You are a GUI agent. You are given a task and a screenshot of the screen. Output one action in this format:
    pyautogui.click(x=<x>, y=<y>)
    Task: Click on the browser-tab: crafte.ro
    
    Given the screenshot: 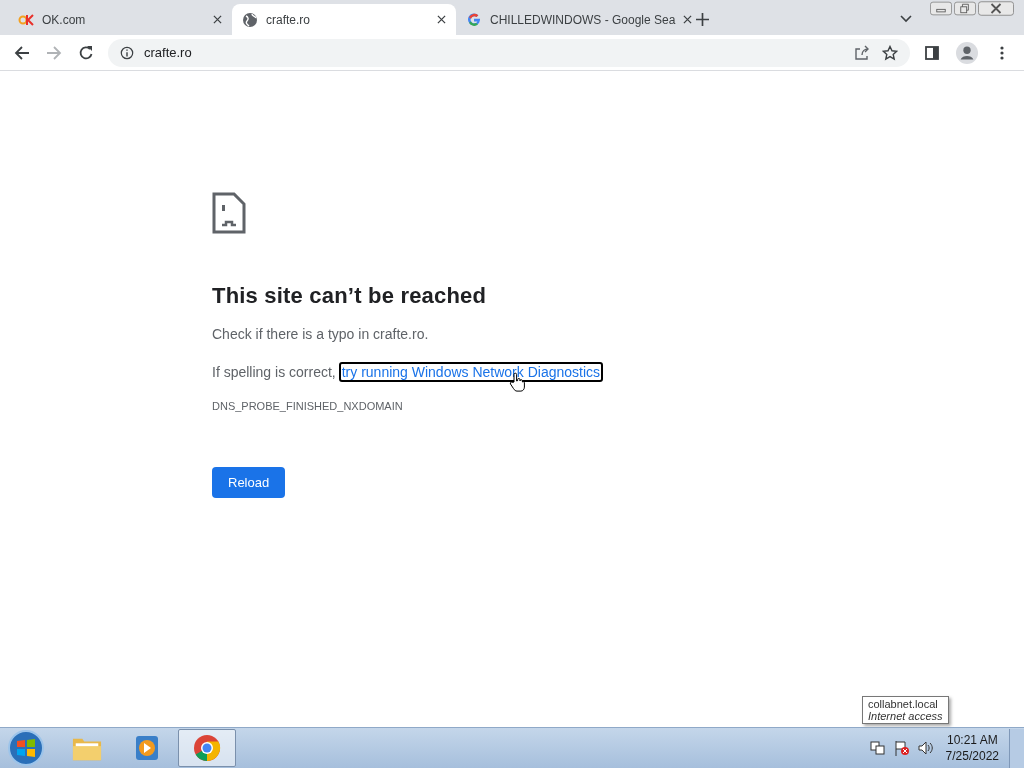 What is the action you would take?
    pyautogui.click(x=344, y=19)
    